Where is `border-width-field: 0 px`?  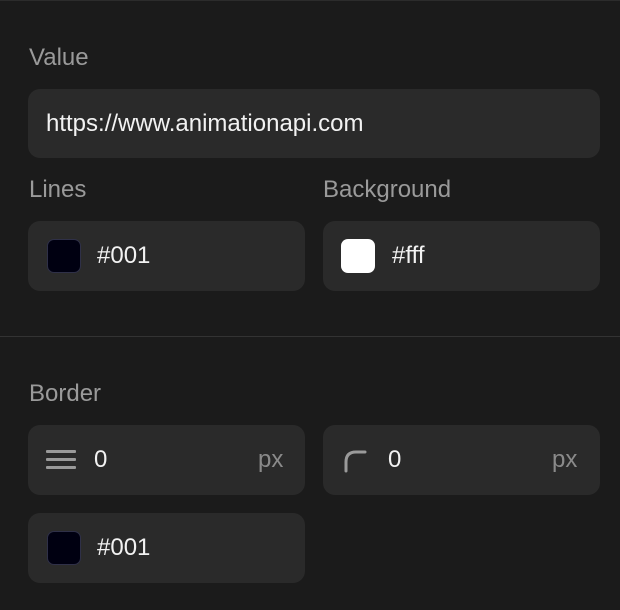
border-width-field: 0 px is located at coordinates (166, 460).